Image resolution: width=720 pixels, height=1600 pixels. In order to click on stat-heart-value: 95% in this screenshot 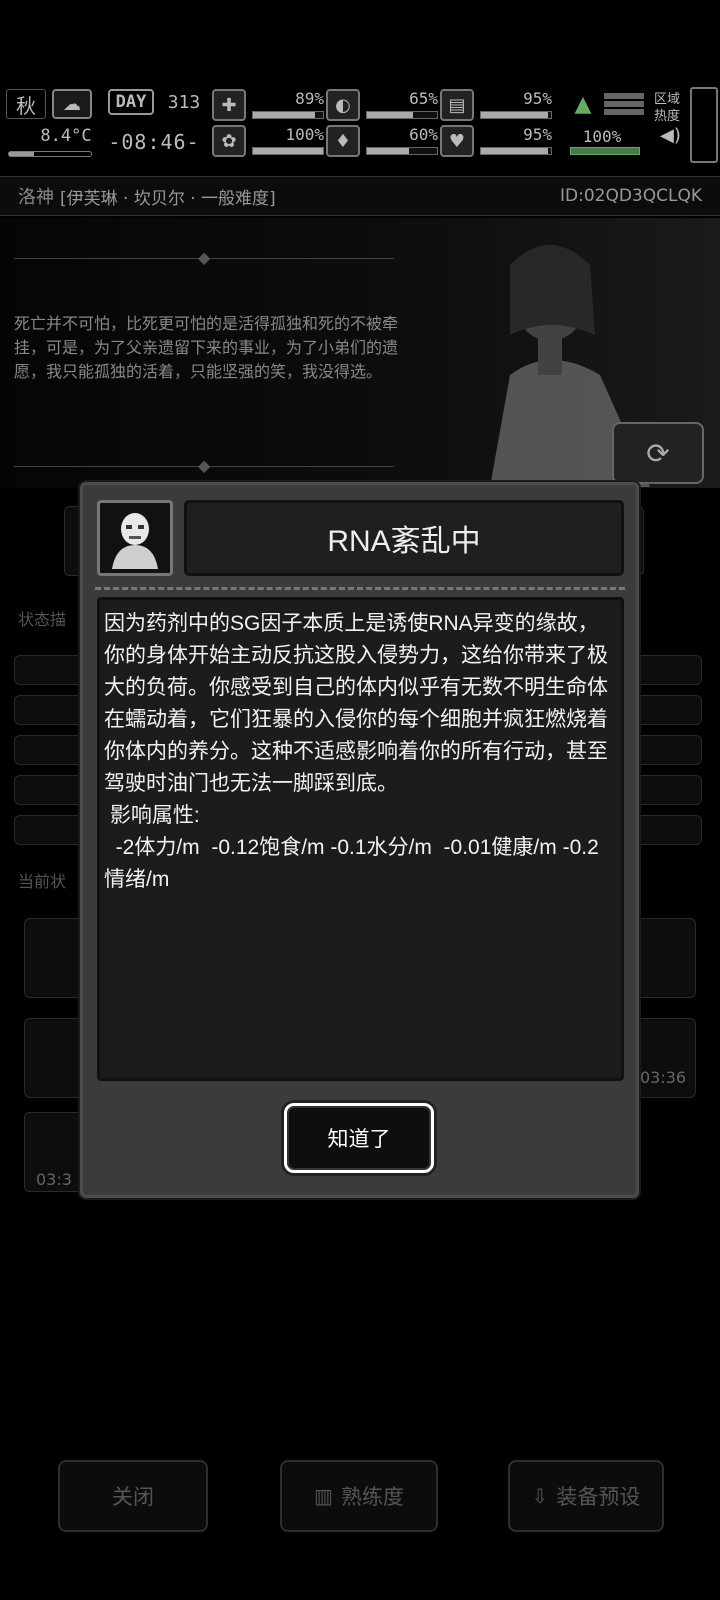, I will do `click(537, 134)`.